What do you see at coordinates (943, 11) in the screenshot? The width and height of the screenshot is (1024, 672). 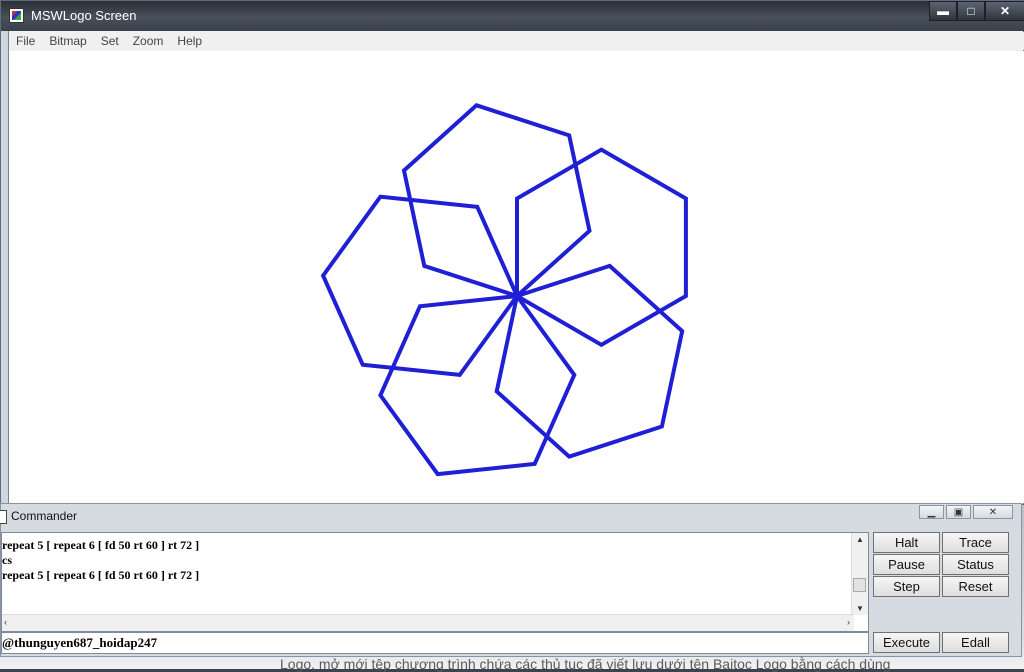 I see `minimize-button: ▬` at bounding box center [943, 11].